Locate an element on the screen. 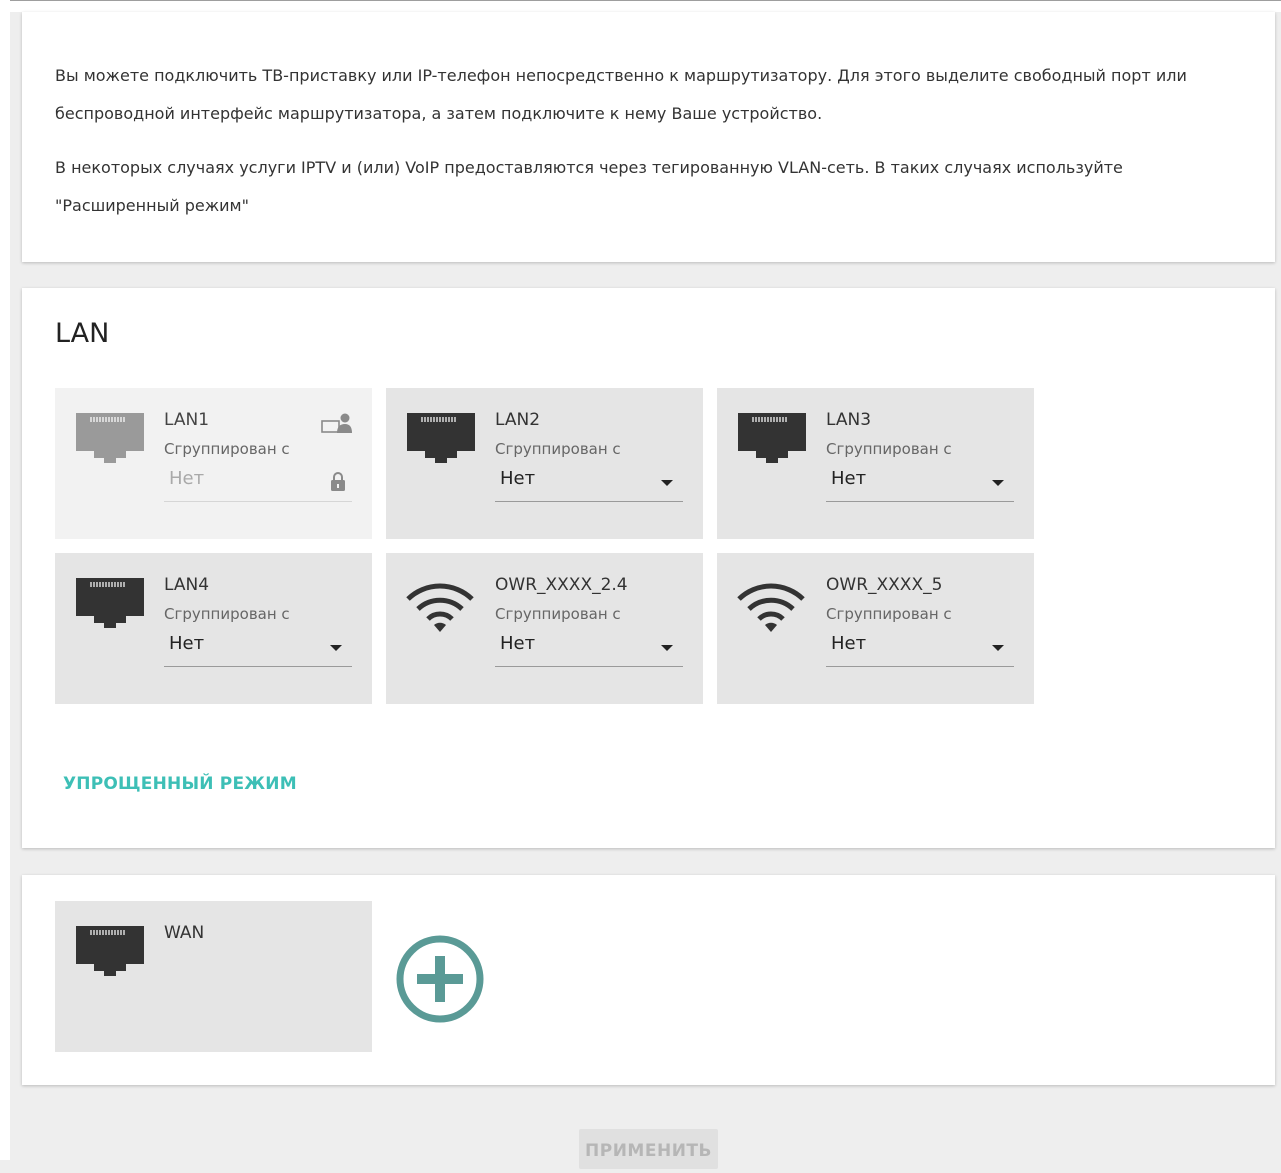  lan-tile-lan2: LAN2 Сгруппирован с Нет is located at coordinates (544, 463).